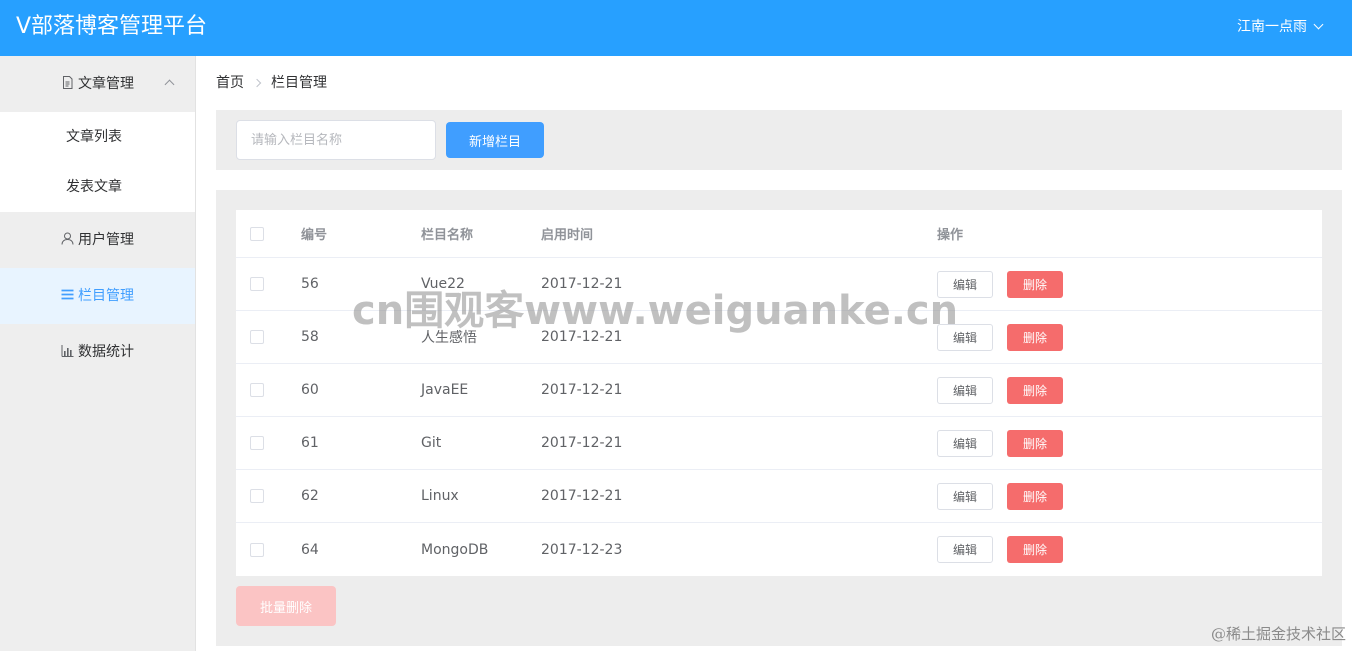 The height and width of the screenshot is (651, 1352). What do you see at coordinates (310, 496) in the screenshot?
I see `cell-id: 62` at bounding box center [310, 496].